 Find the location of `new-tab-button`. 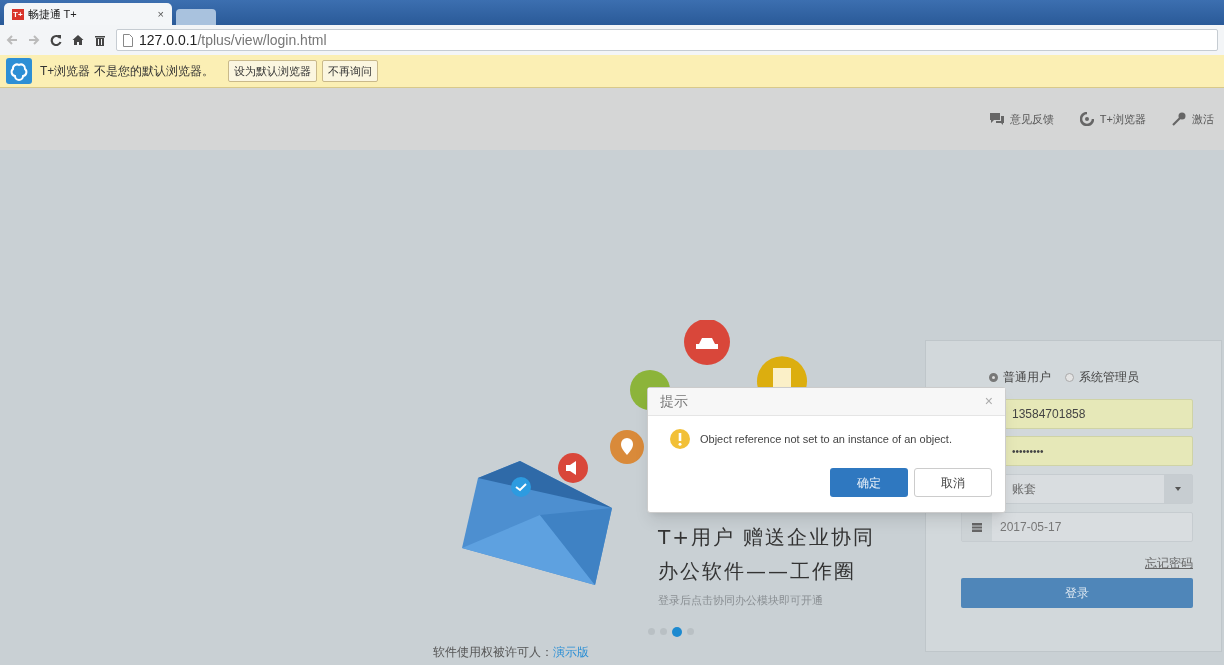

new-tab-button is located at coordinates (196, 17).